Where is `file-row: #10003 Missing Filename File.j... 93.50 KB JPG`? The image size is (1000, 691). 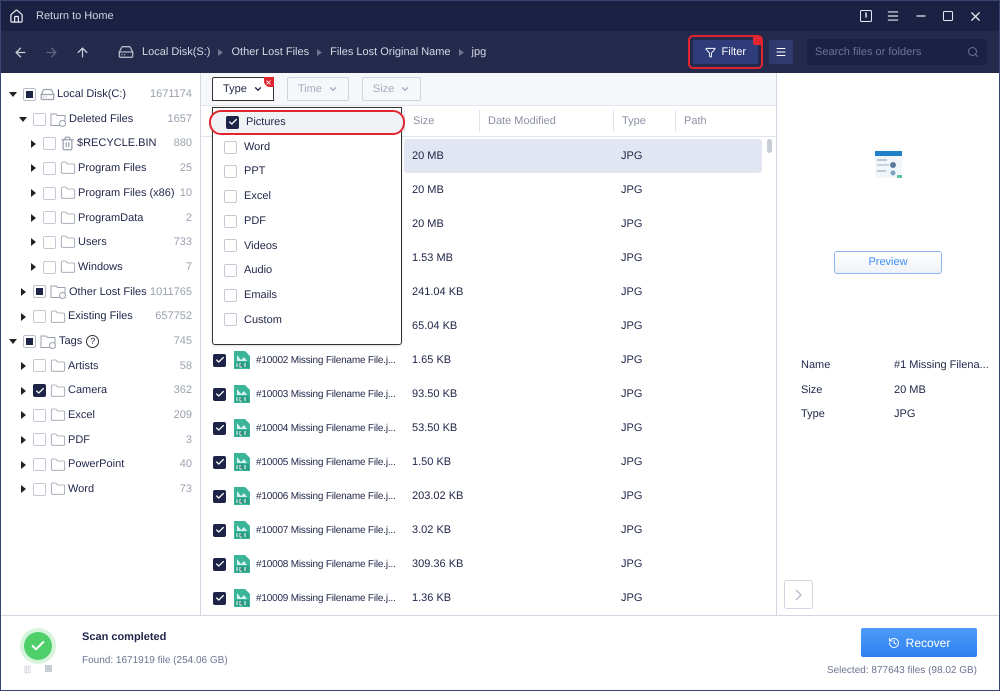 file-row: #10003 Missing Filename File.j... 93.50 KB JPG is located at coordinates (483, 394).